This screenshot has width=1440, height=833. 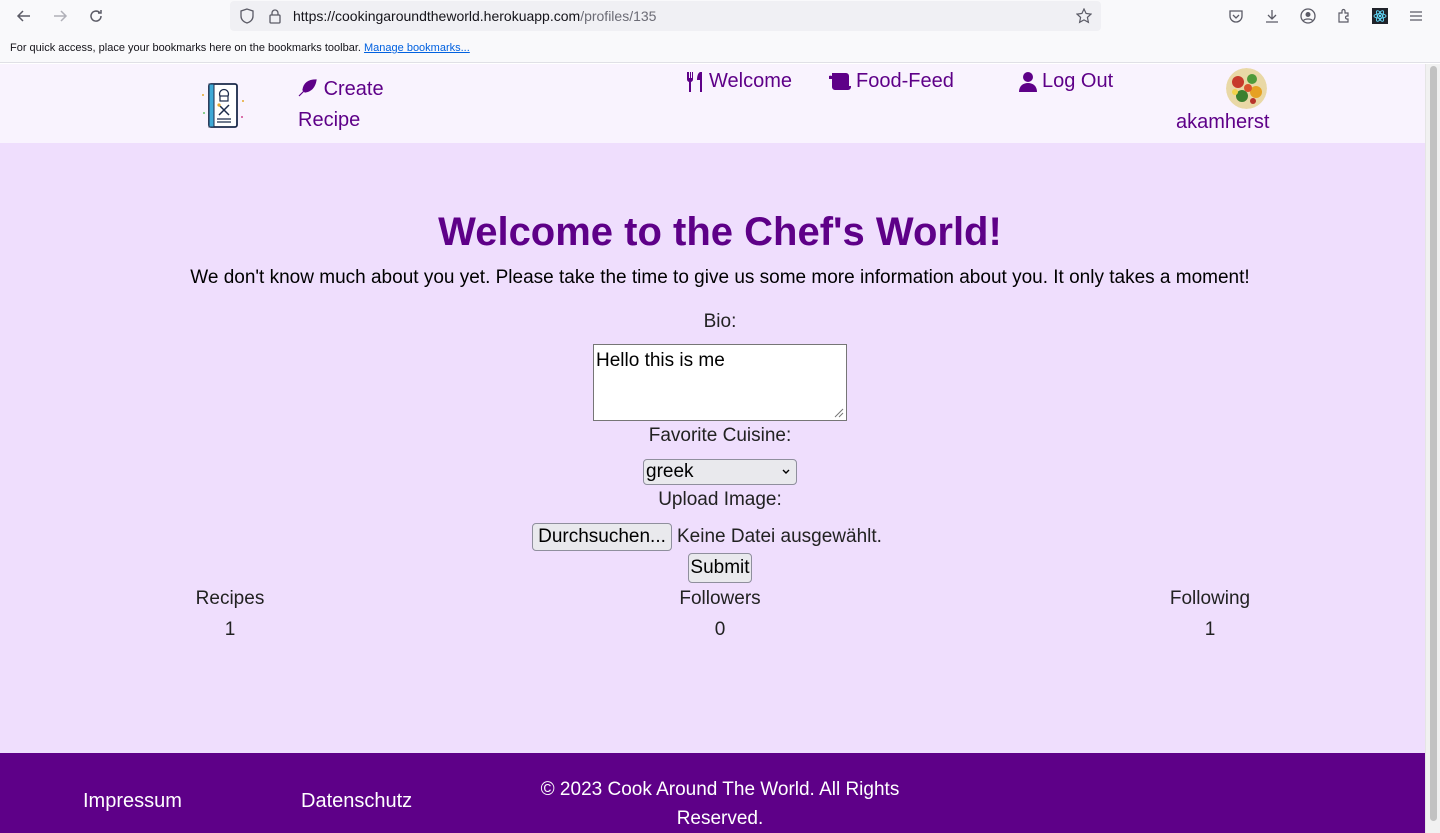 I want to click on account-icon, so click(x=1308, y=16).